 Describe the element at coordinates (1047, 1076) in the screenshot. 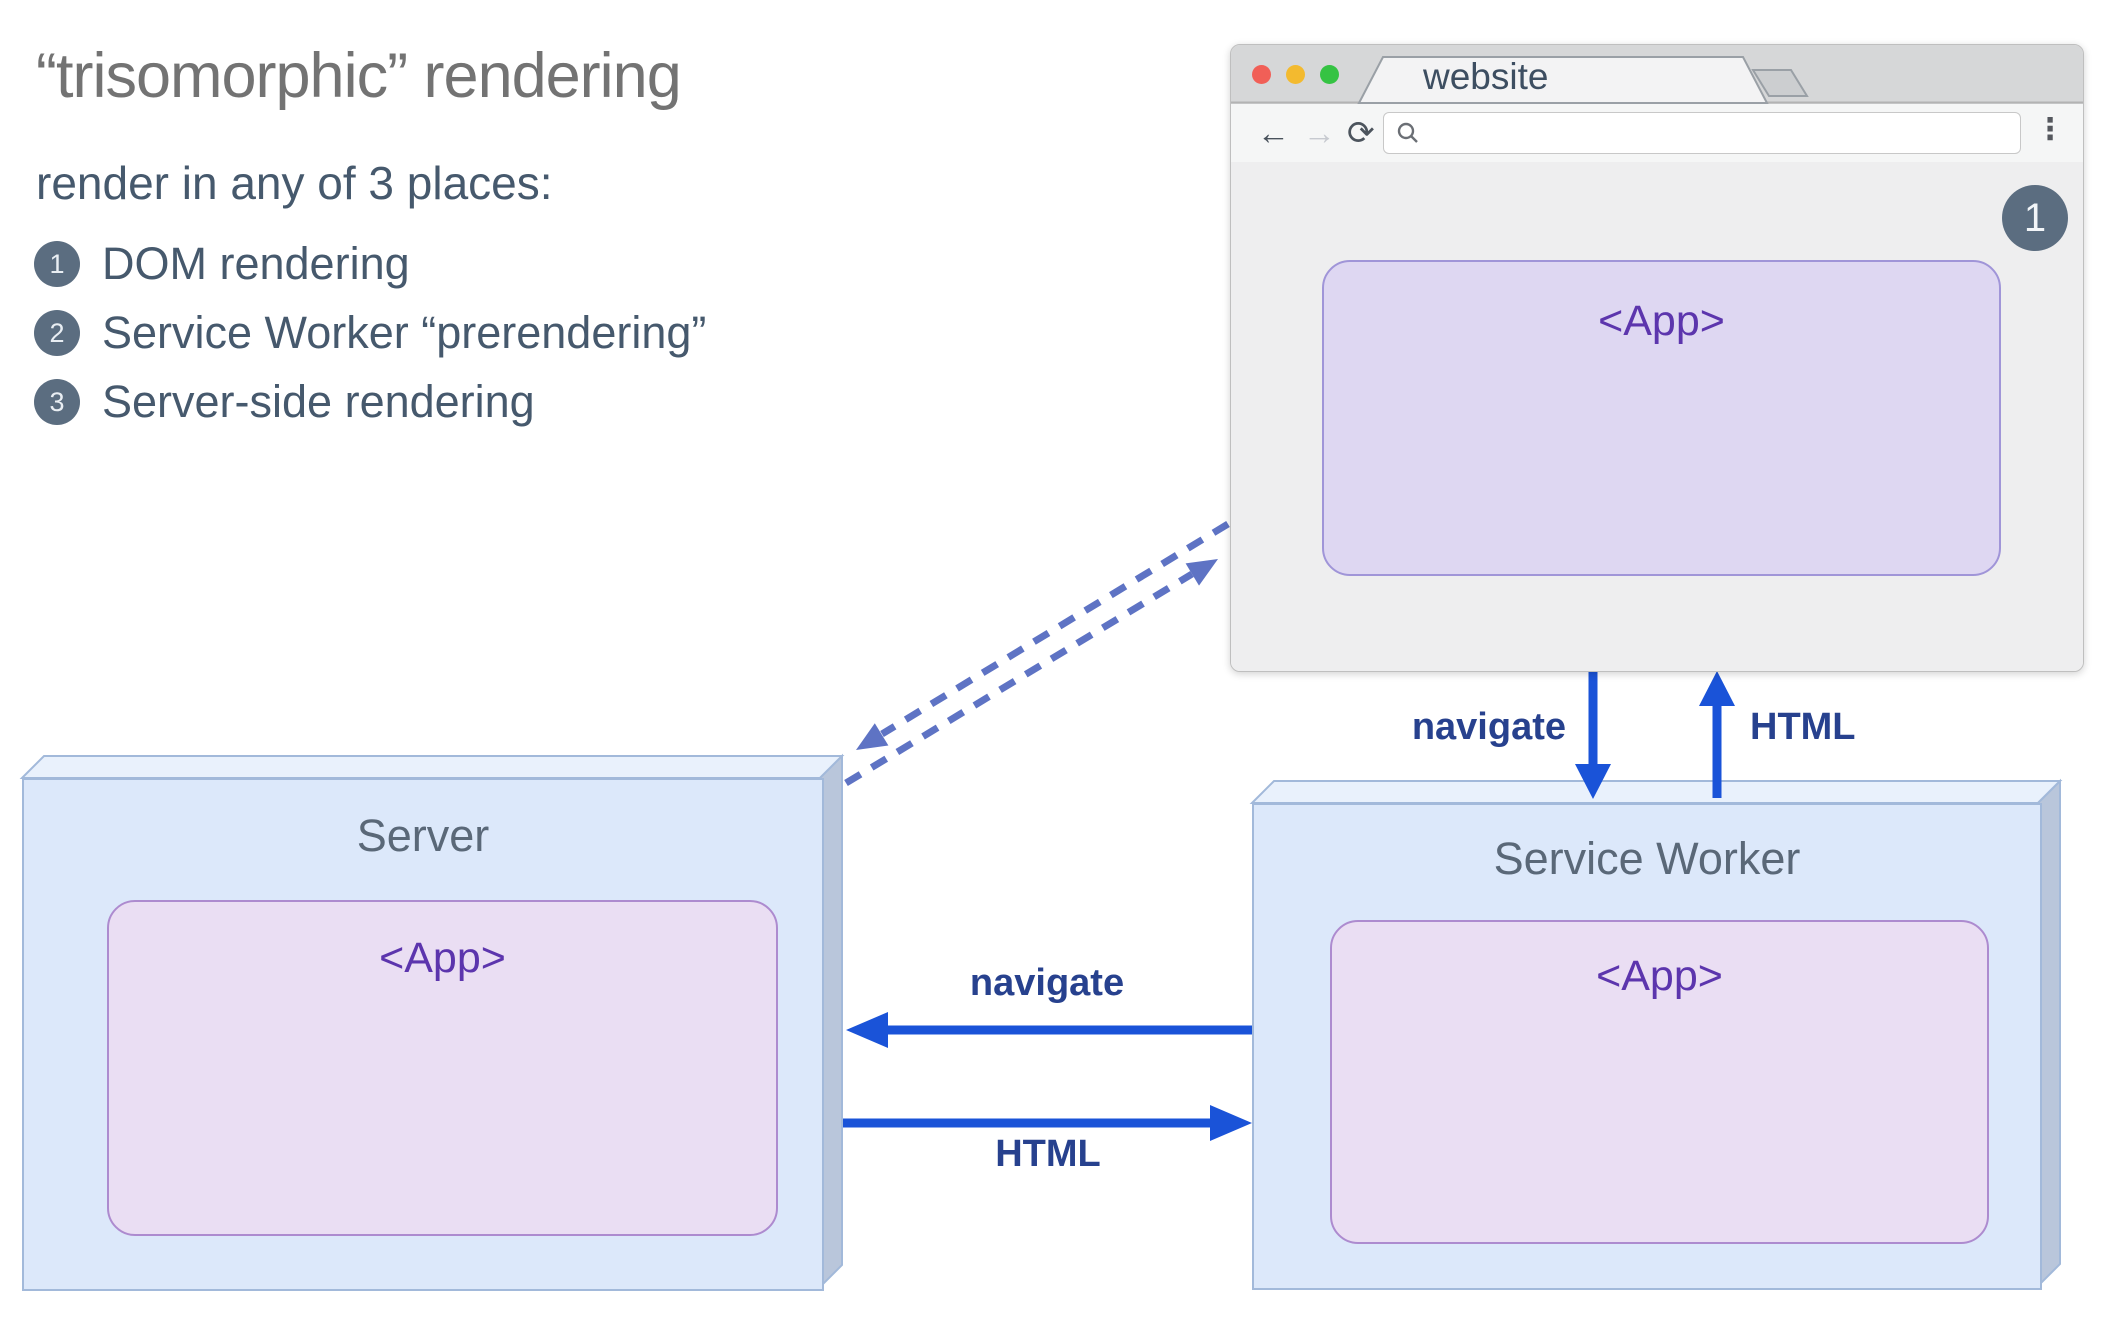

I see `server-sw-arrows` at that location.